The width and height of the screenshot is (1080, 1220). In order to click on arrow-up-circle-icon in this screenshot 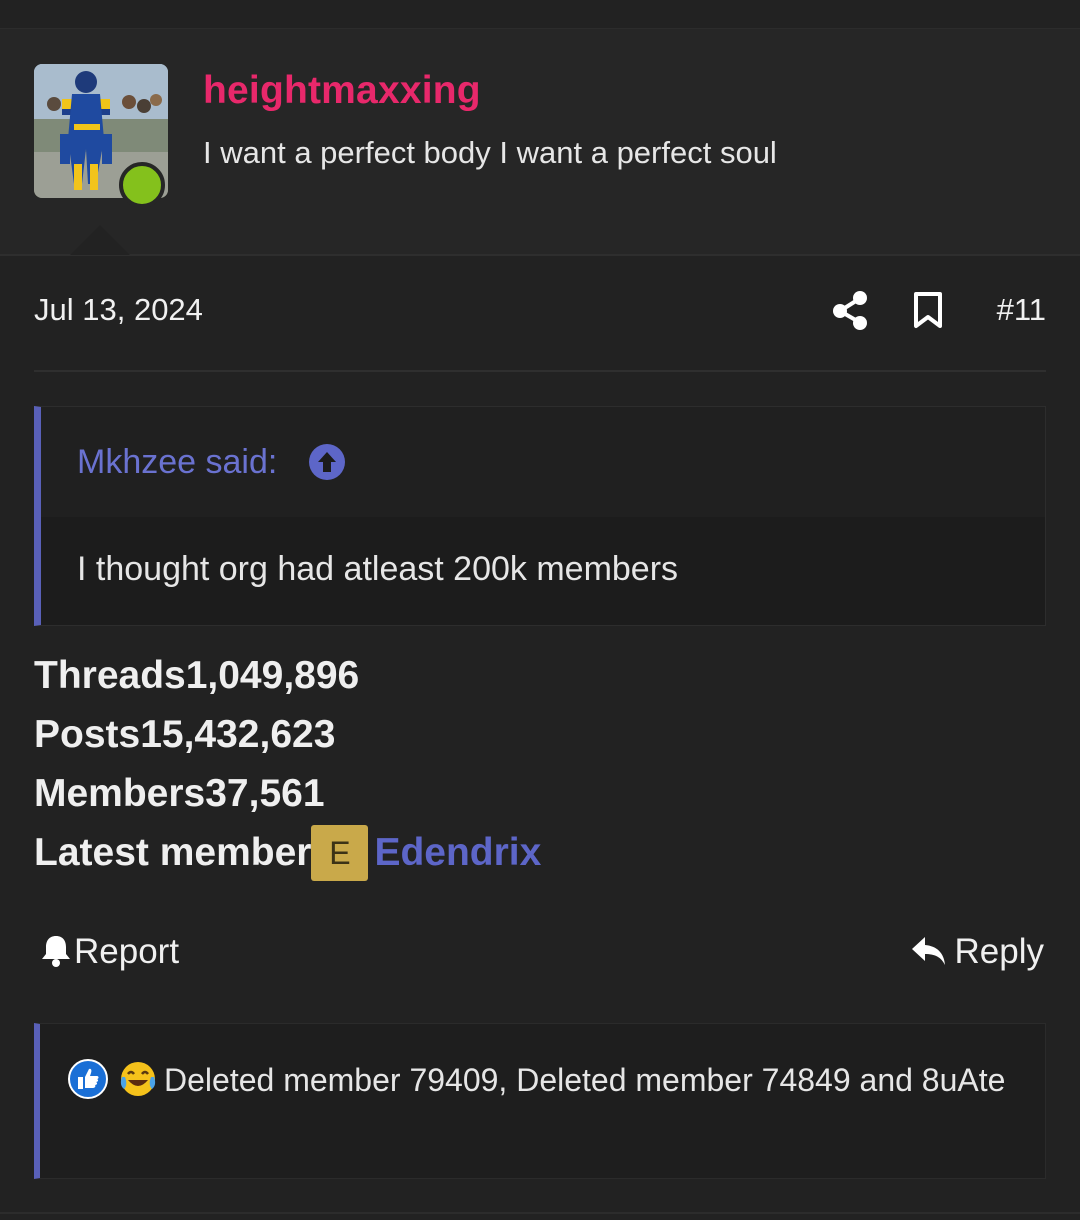, I will do `click(327, 462)`.